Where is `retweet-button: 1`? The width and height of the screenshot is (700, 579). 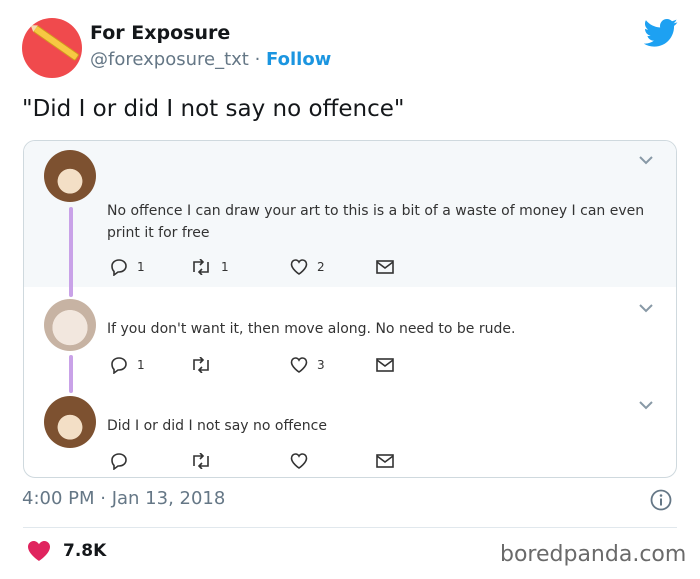 retweet-button: 1 is located at coordinates (209, 267).